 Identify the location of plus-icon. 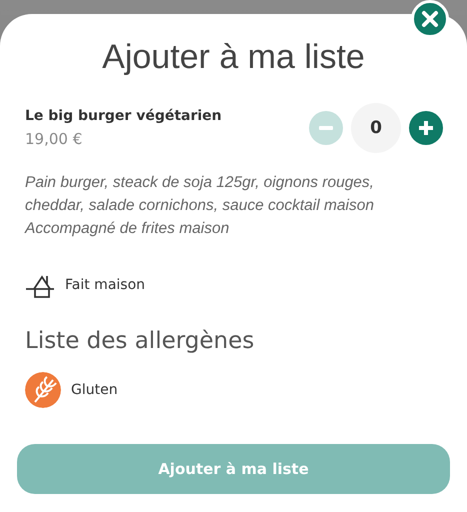
(426, 128).